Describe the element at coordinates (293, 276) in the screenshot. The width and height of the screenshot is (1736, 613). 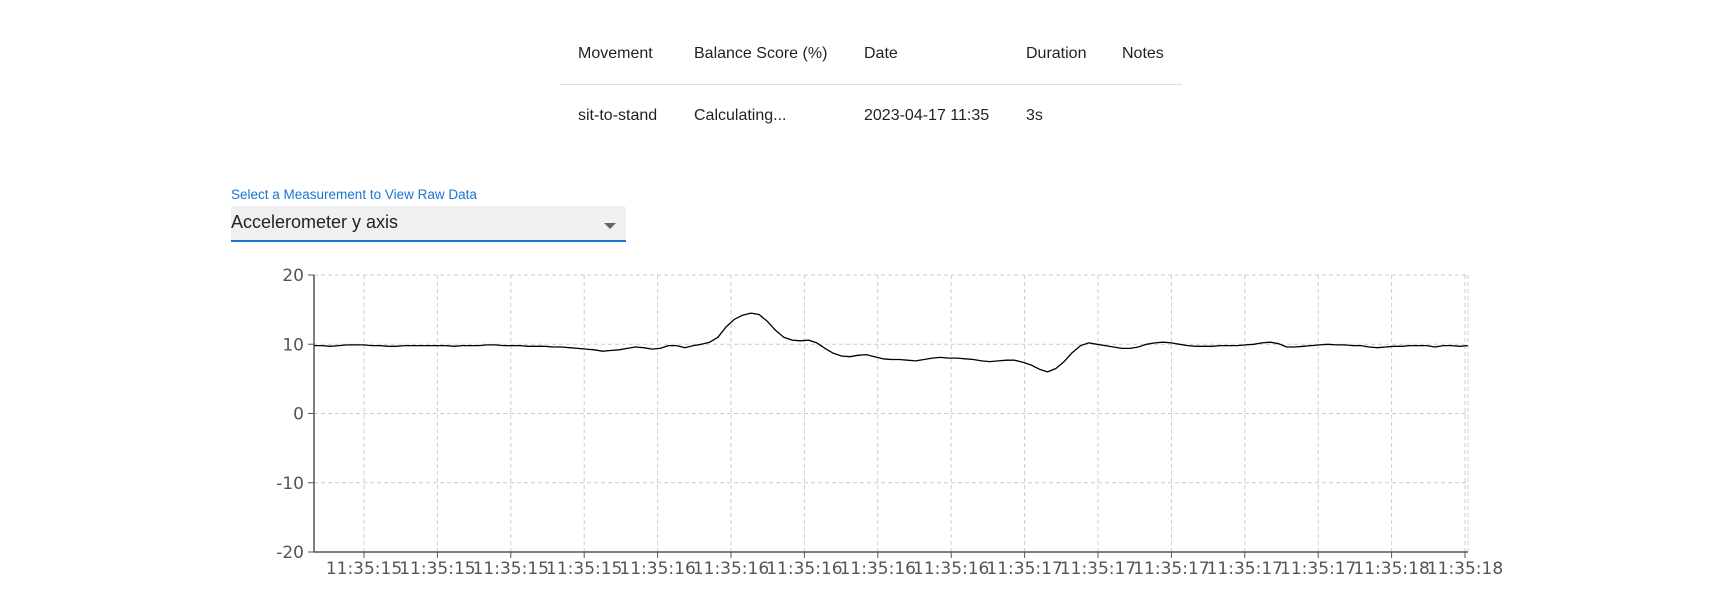
I see `y-tick-label: 20` at that location.